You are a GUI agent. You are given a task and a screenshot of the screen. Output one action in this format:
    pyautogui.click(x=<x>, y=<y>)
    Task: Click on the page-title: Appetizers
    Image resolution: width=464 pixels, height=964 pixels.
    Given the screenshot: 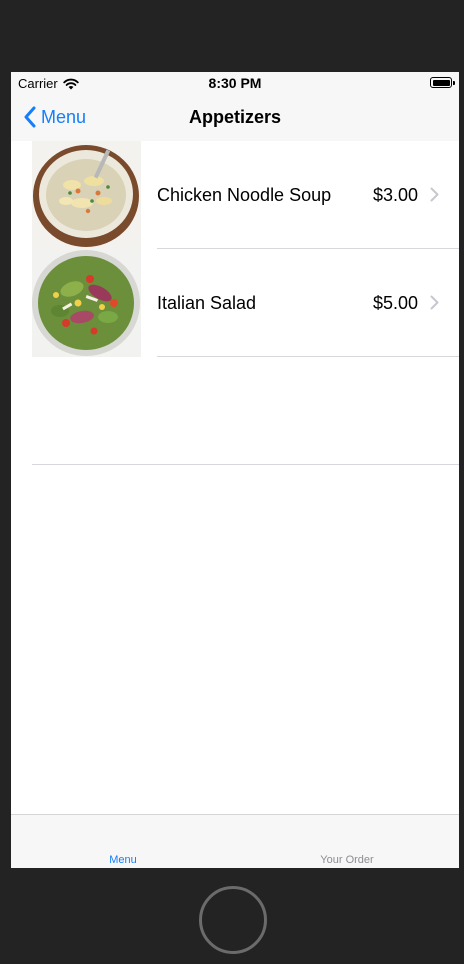 What is the action you would take?
    pyautogui.click(x=235, y=117)
    